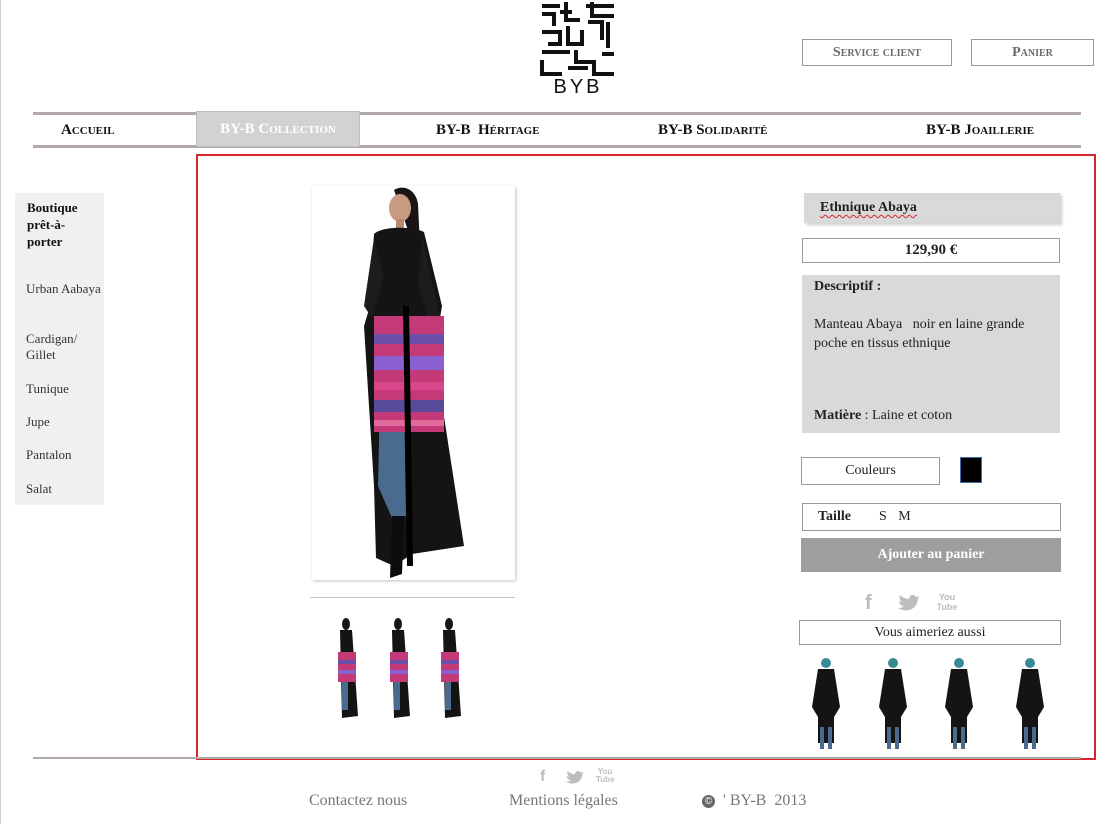  What do you see at coordinates (930, 632) in the screenshot?
I see `recommendations-header: Vous aimeriez aussi` at bounding box center [930, 632].